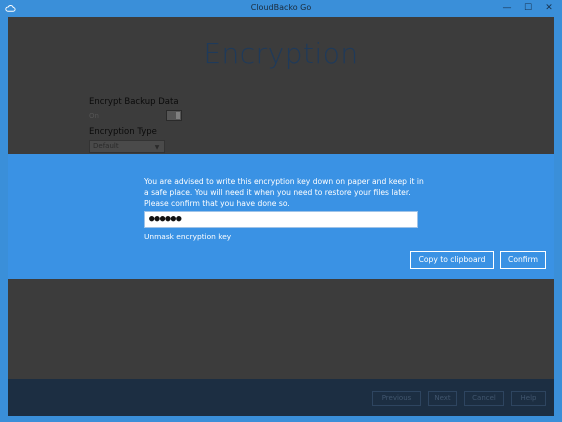 The height and width of the screenshot is (422, 562). I want to click on encrypt-toggle, so click(174, 115).